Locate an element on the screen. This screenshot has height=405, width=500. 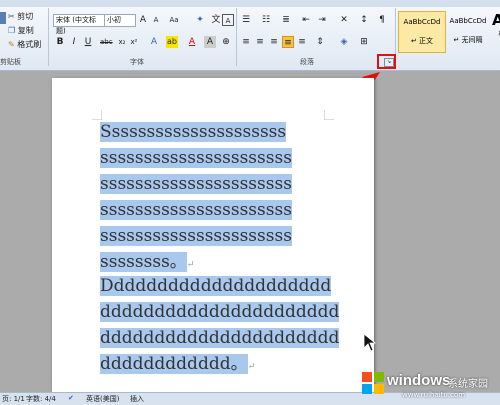
text-line: dddddddddddd。↵ is located at coordinates (178, 364).